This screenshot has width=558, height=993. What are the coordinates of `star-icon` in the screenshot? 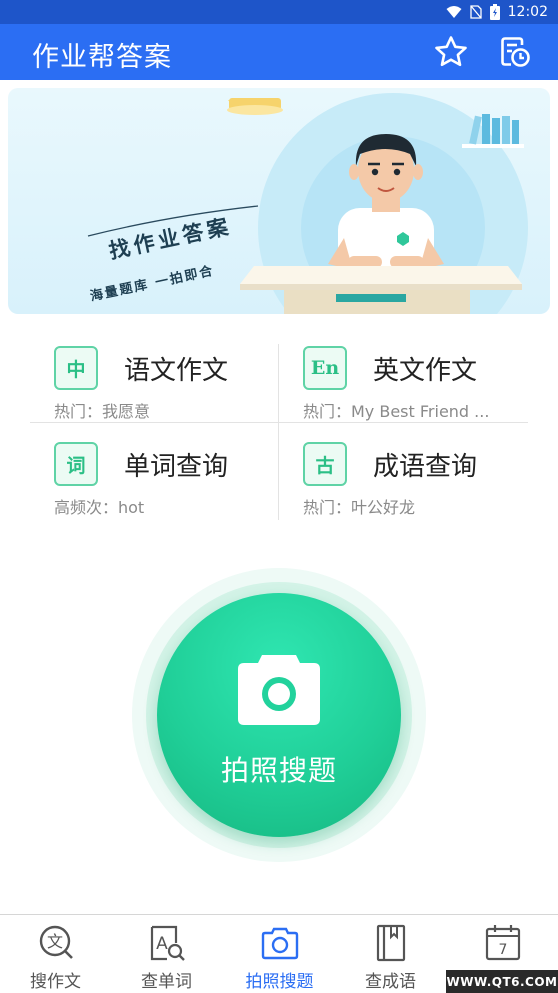 It's located at (451, 51).